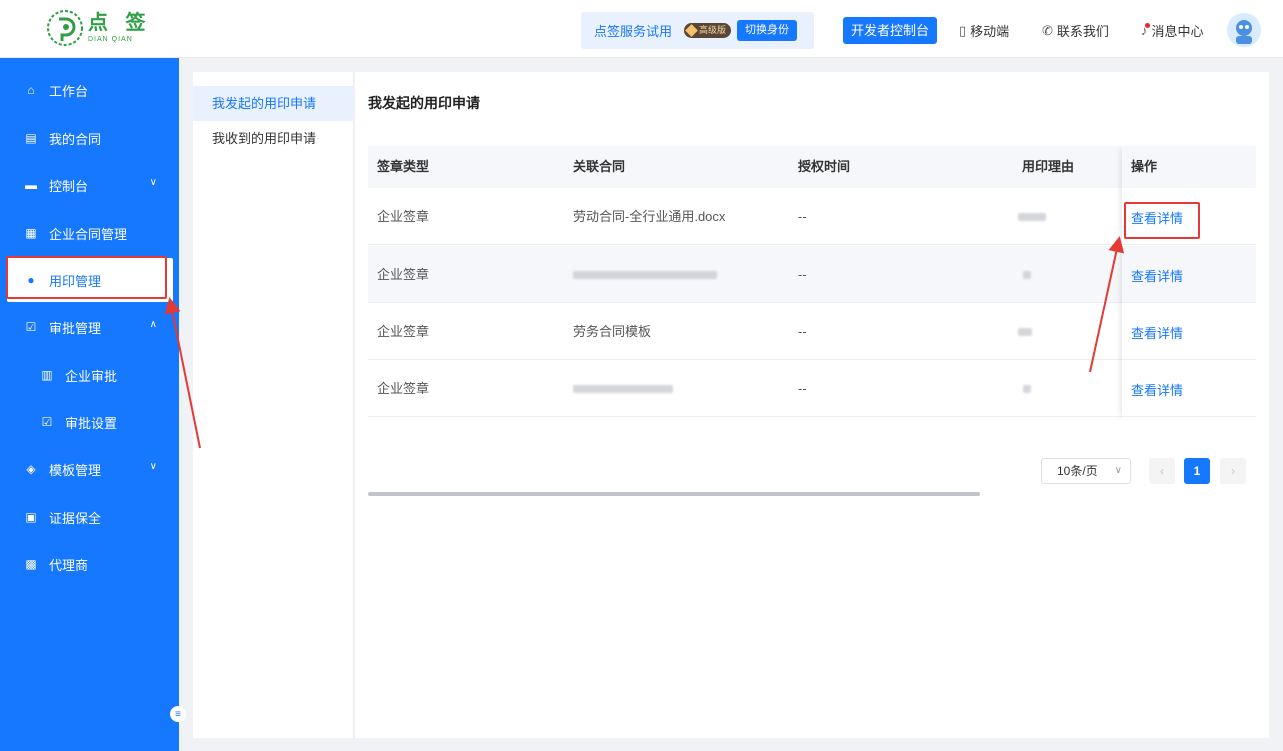 This screenshot has width=1283, height=751. Describe the element at coordinates (31, 469) in the screenshot. I see `layers-icon: ◈` at that location.